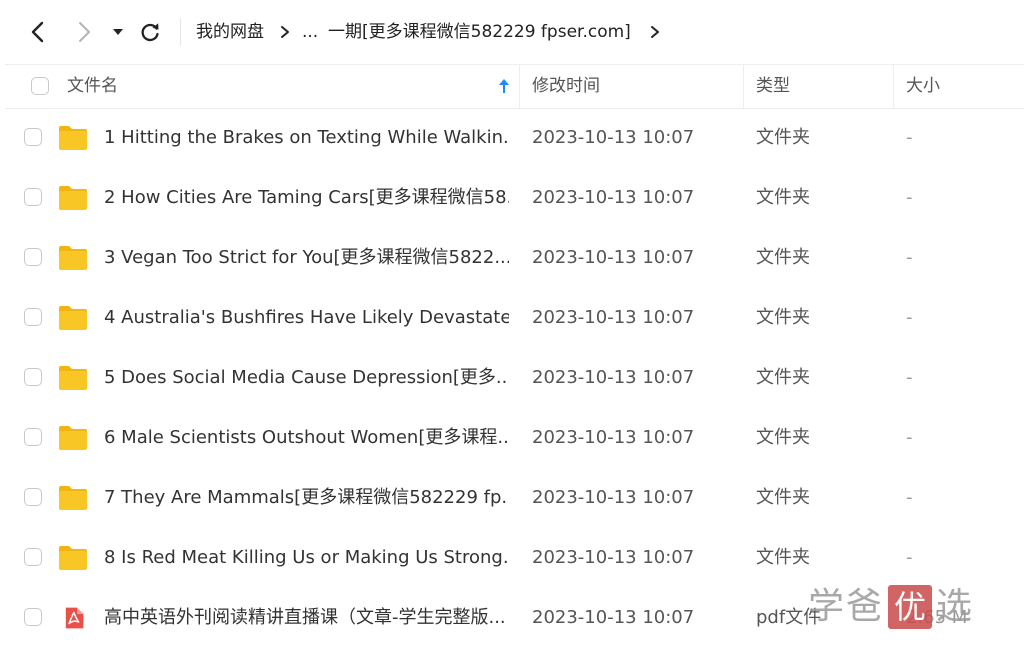 This screenshot has width=1024, height=669. I want to click on select-all-checkbox, so click(40, 86).